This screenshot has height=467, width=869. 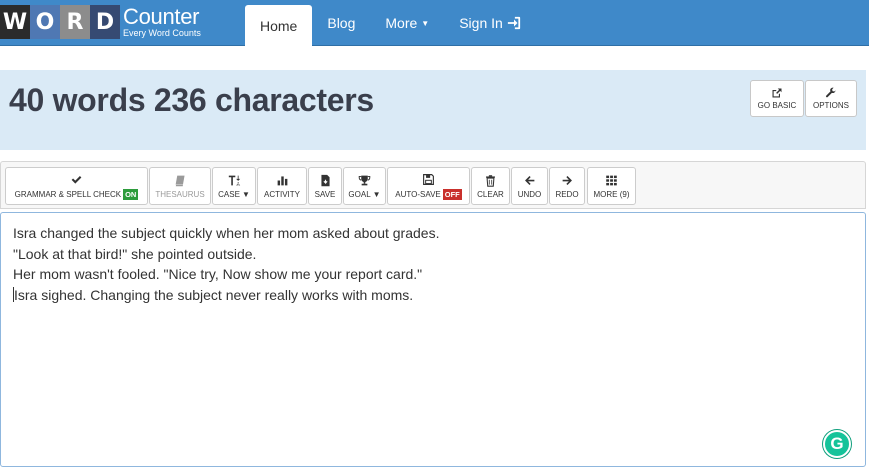 What do you see at coordinates (282, 186) in the screenshot?
I see `activity-button: ACTIVITY` at bounding box center [282, 186].